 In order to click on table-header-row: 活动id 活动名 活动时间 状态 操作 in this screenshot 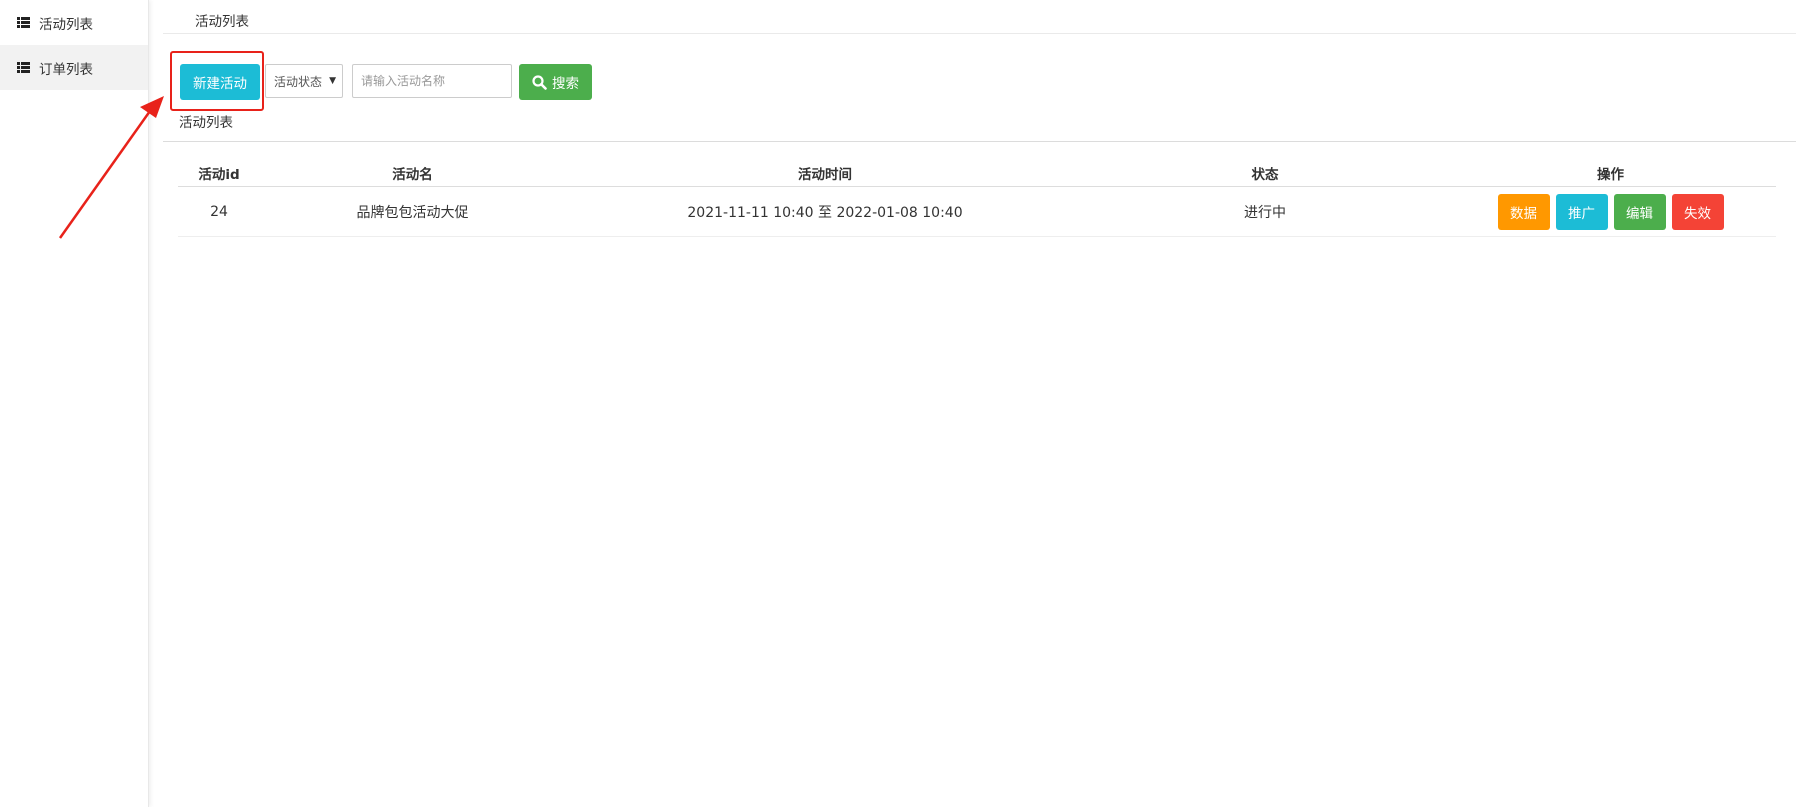, I will do `click(977, 173)`.